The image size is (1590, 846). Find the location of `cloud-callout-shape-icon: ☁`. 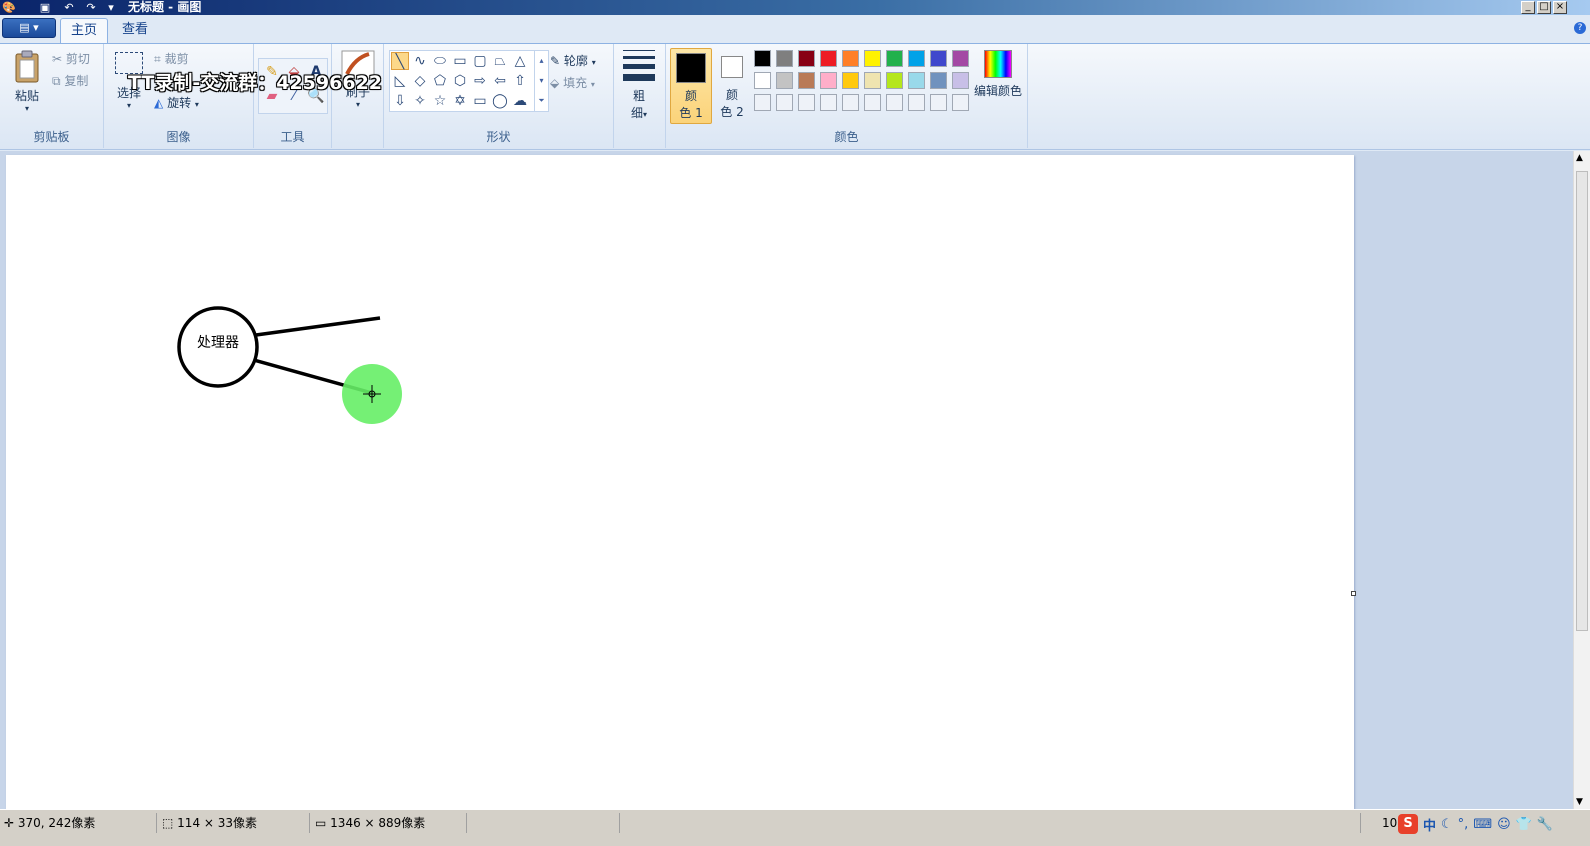

cloud-callout-shape-icon: ☁ is located at coordinates (520, 101).